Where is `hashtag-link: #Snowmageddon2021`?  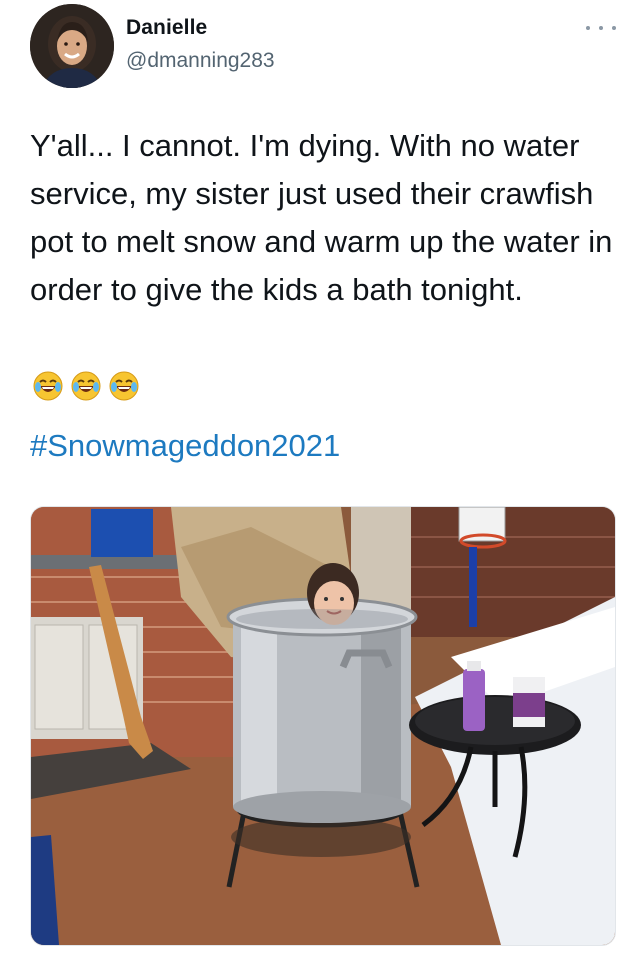
hashtag-link: #Snowmageddon2021 is located at coordinates (185, 446).